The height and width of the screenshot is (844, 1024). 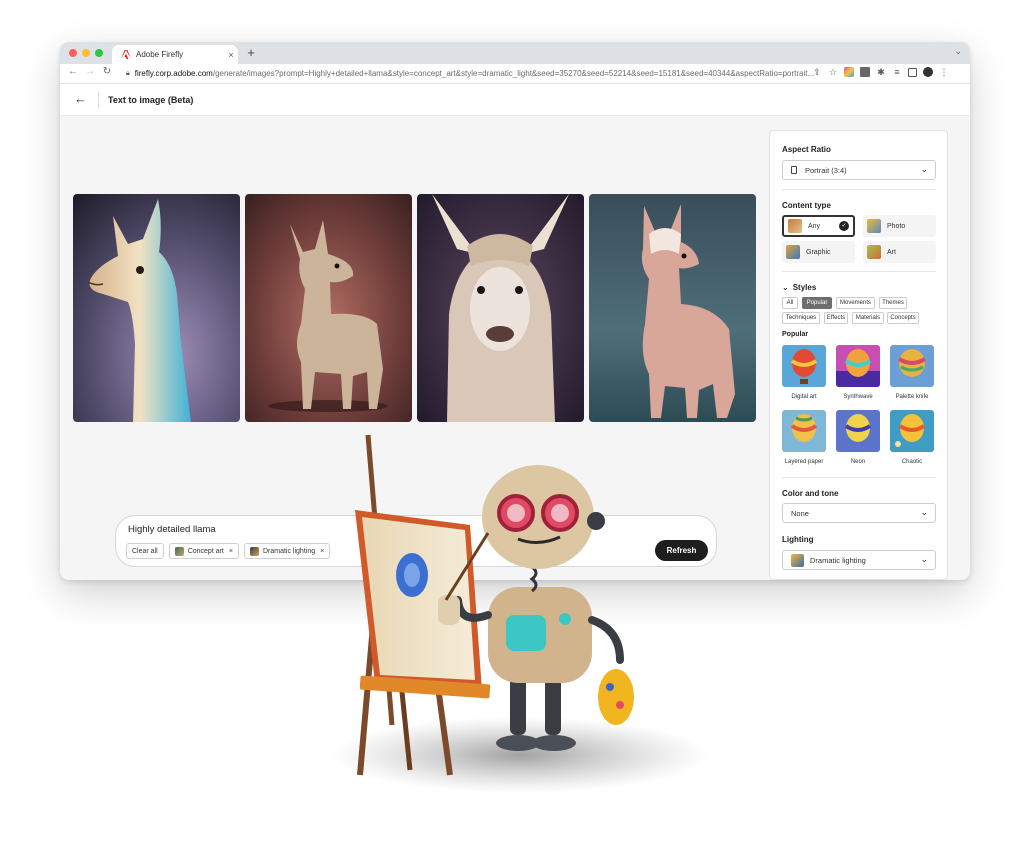 What do you see at coordinates (874, 252) in the screenshot?
I see `art-thumb` at bounding box center [874, 252].